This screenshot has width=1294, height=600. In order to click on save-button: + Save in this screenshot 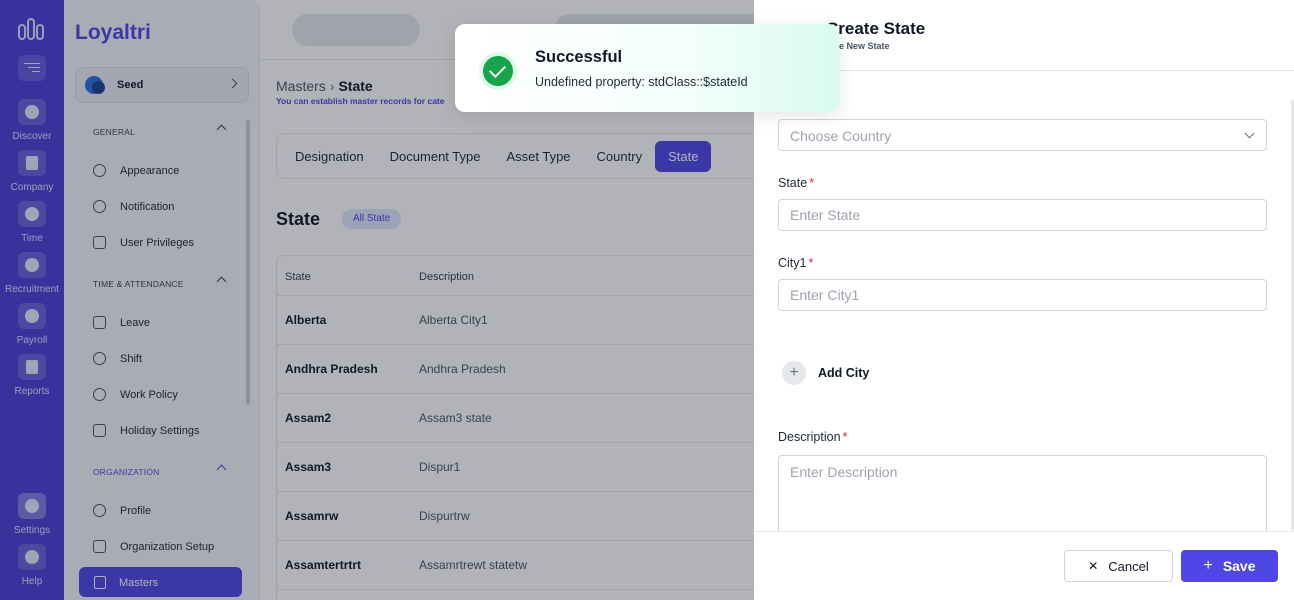, I will do `click(1229, 566)`.